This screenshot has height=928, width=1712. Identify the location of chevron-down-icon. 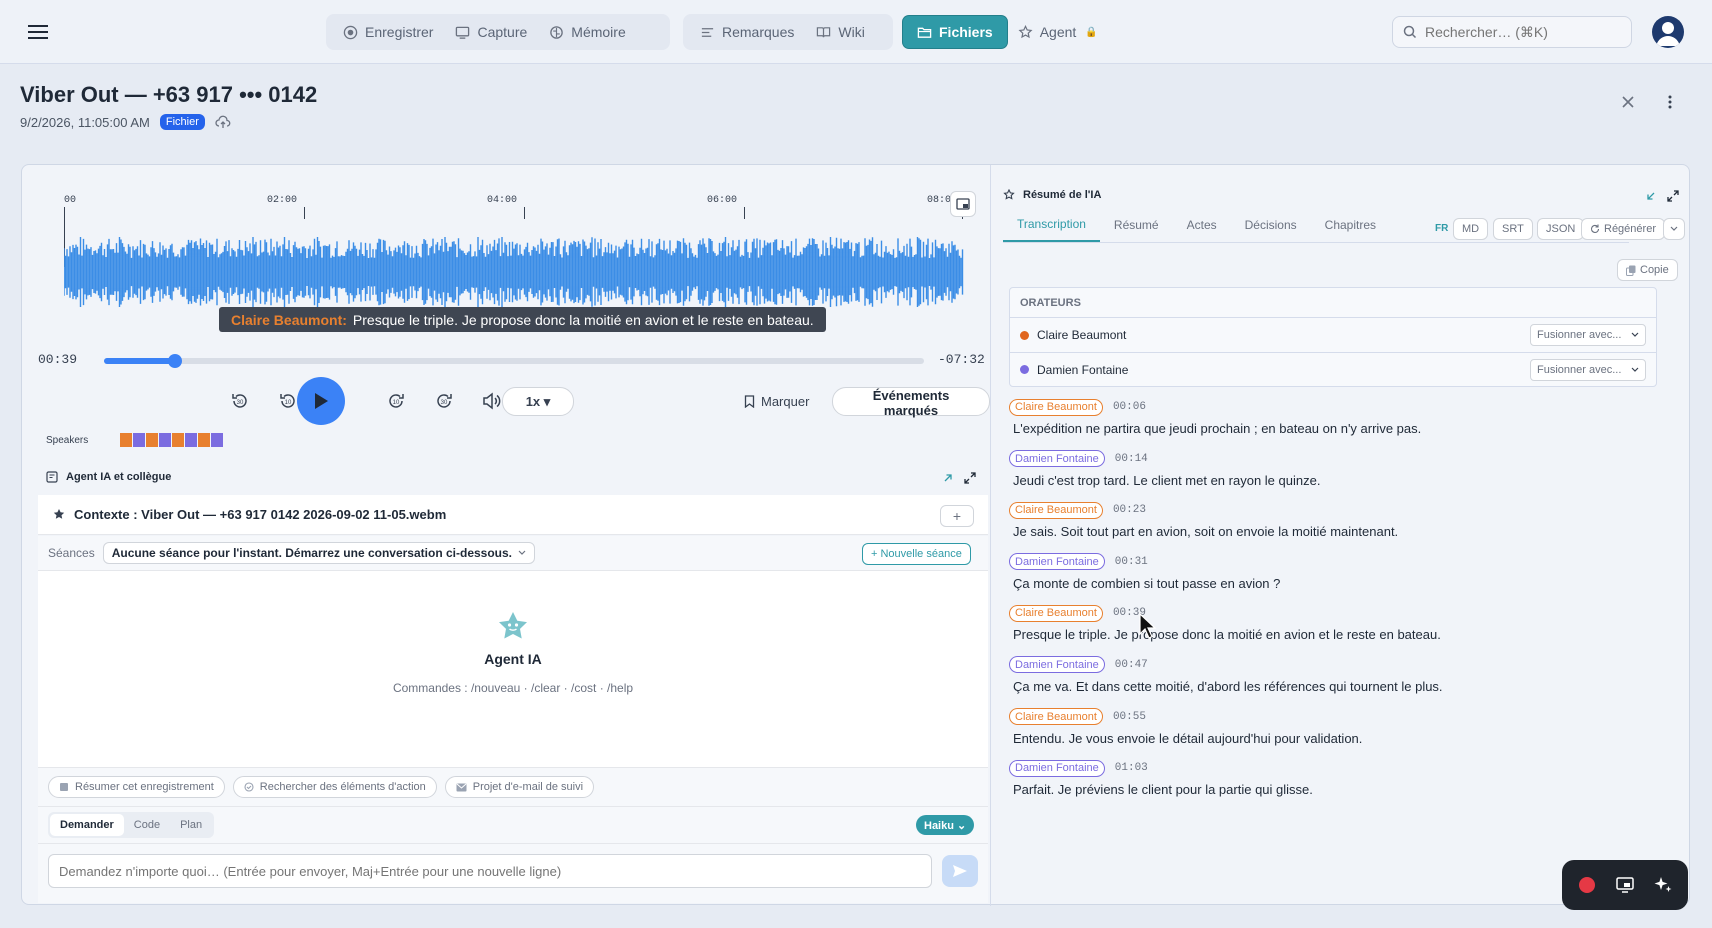
(522, 552).